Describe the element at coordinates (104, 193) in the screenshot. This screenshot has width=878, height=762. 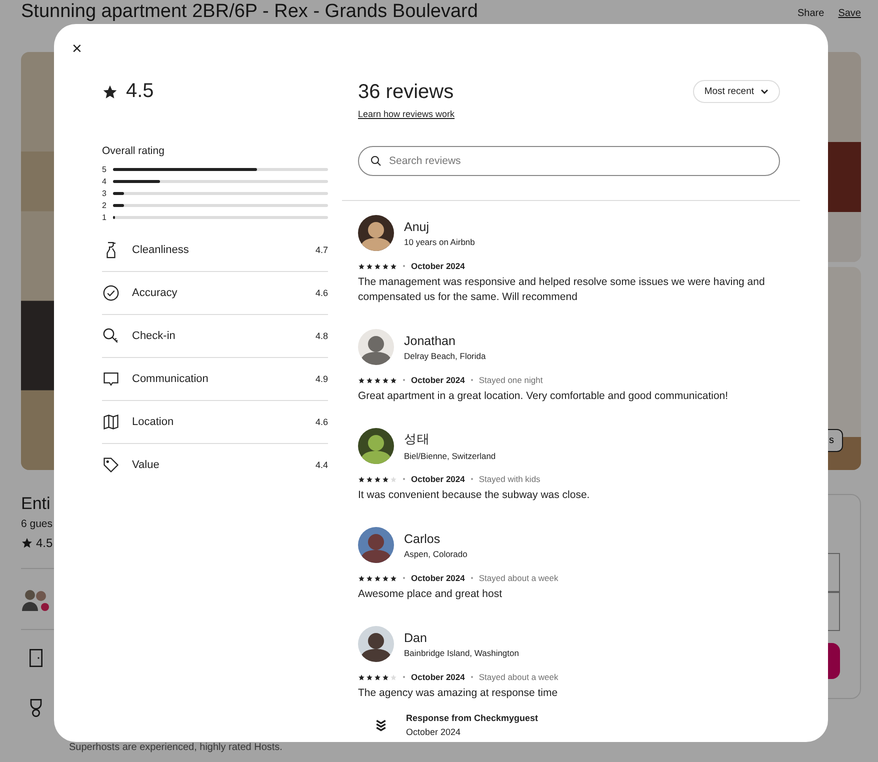
I see `rating-level-label: 3` at that location.